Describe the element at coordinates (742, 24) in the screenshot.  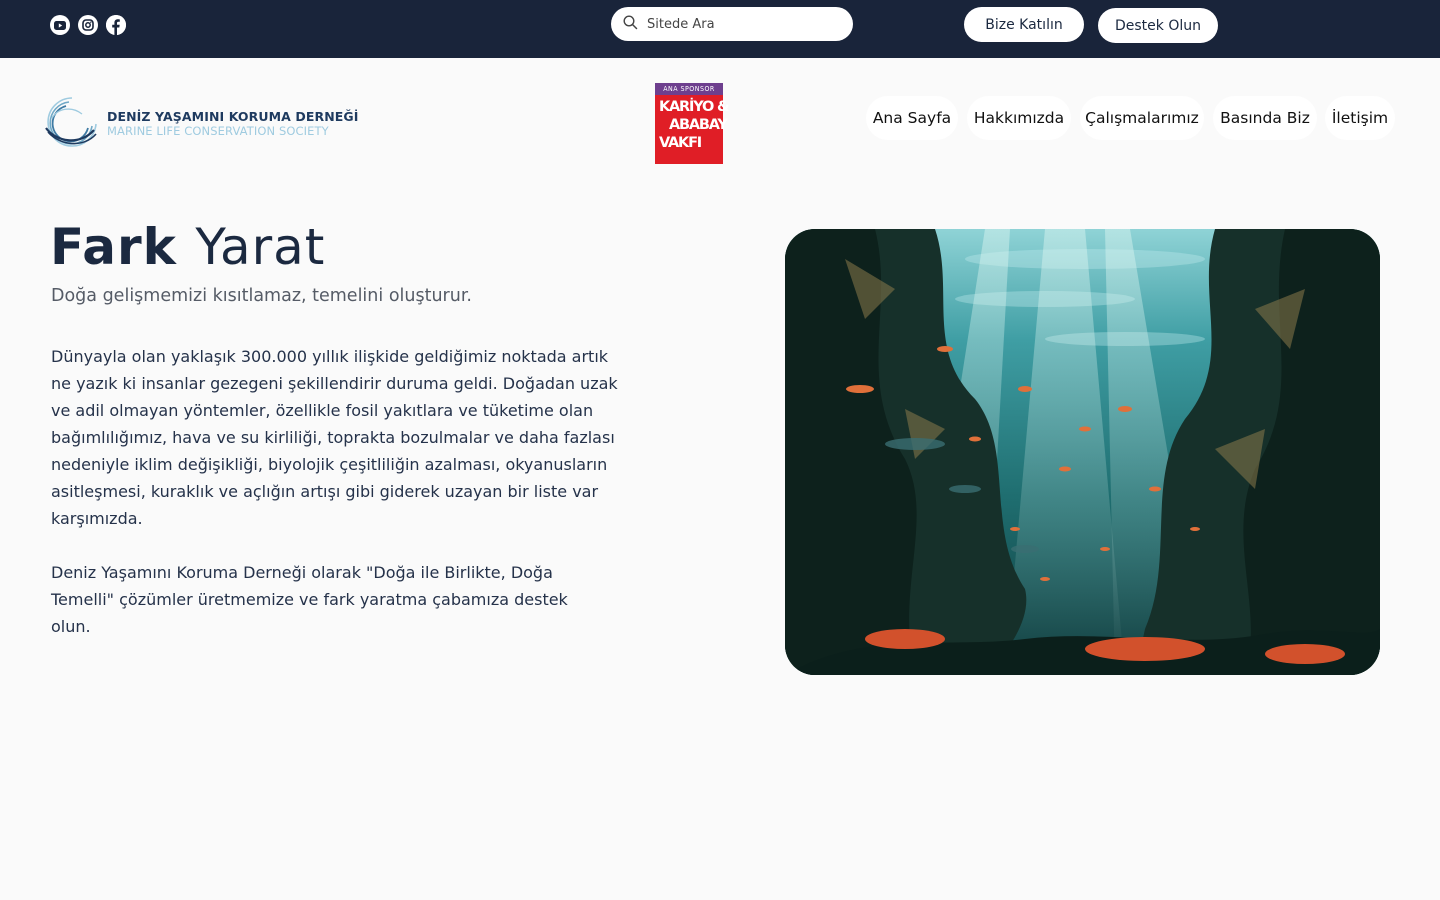
I see `search-input` at that location.